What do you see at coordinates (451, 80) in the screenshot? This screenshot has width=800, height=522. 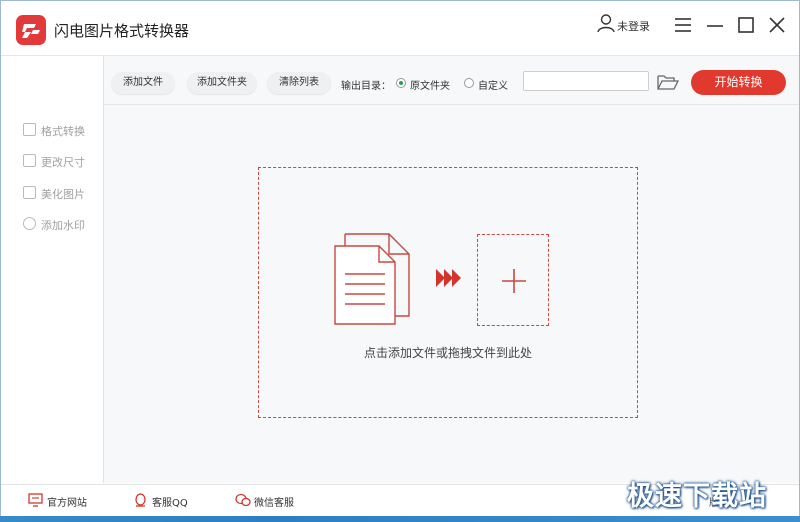 I see `toolbar: 添加文件 添加文件夹 清除列表 输出目录： 原文件夹 自定义 开始转换` at bounding box center [451, 80].